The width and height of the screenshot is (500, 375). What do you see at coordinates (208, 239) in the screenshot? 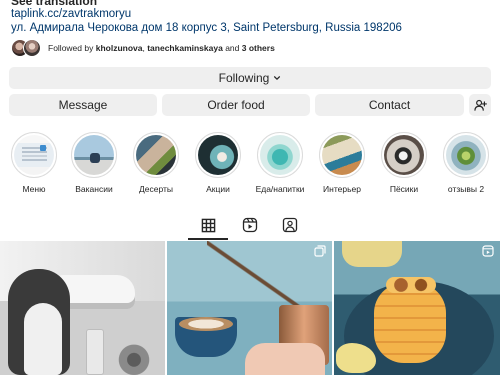
I see `active-tab-indicator` at bounding box center [208, 239].